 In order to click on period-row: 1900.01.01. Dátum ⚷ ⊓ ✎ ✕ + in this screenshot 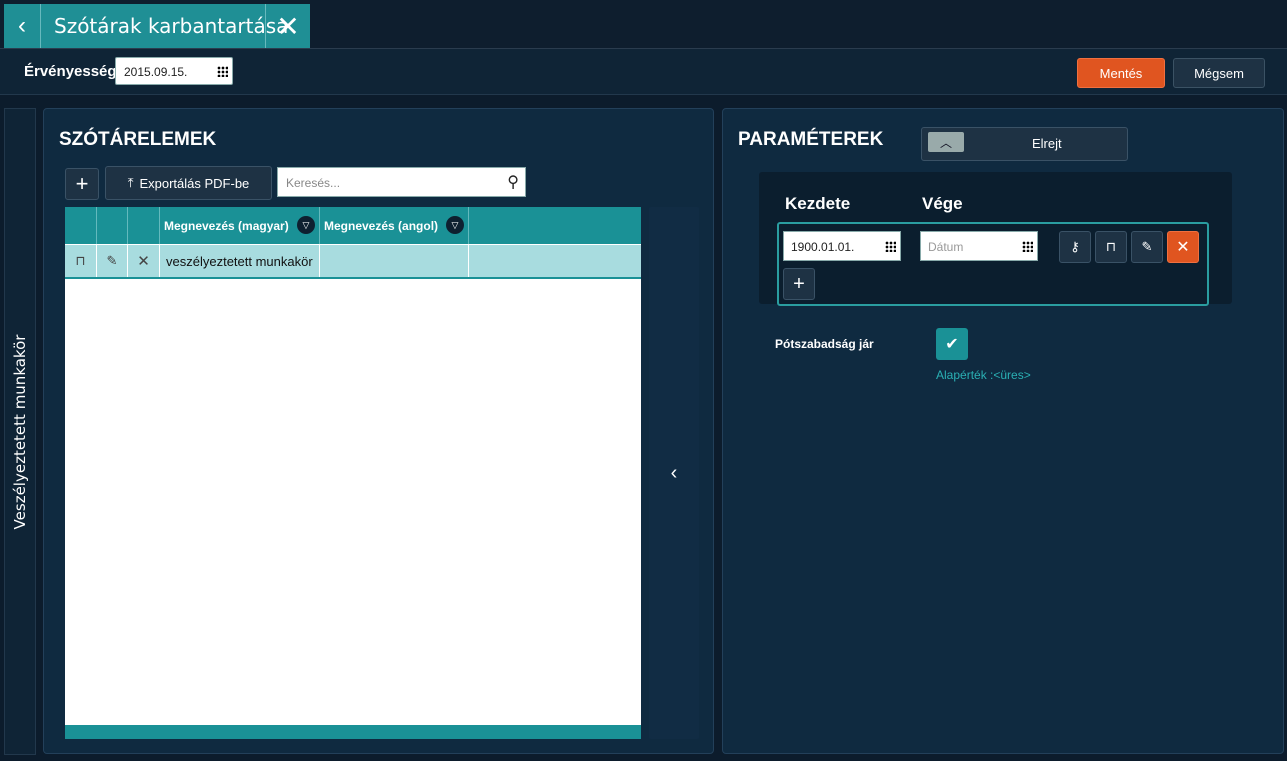, I will do `click(993, 264)`.